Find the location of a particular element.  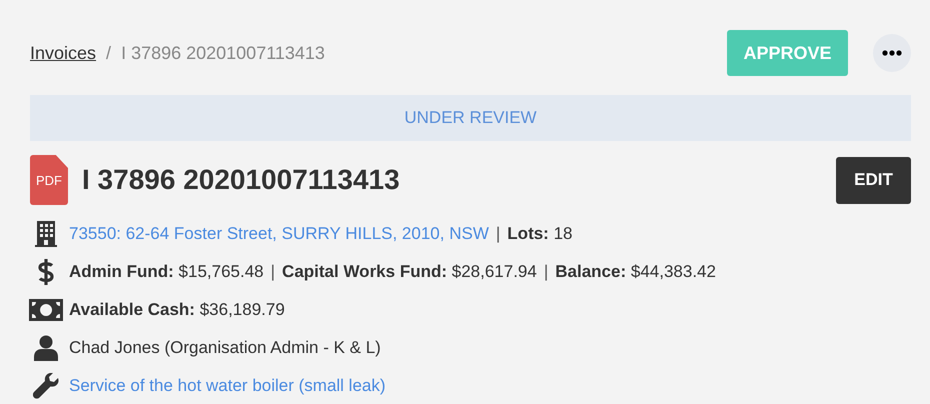

detail-field: Admin Fund: $15,765.48 is located at coordinates (166, 272).